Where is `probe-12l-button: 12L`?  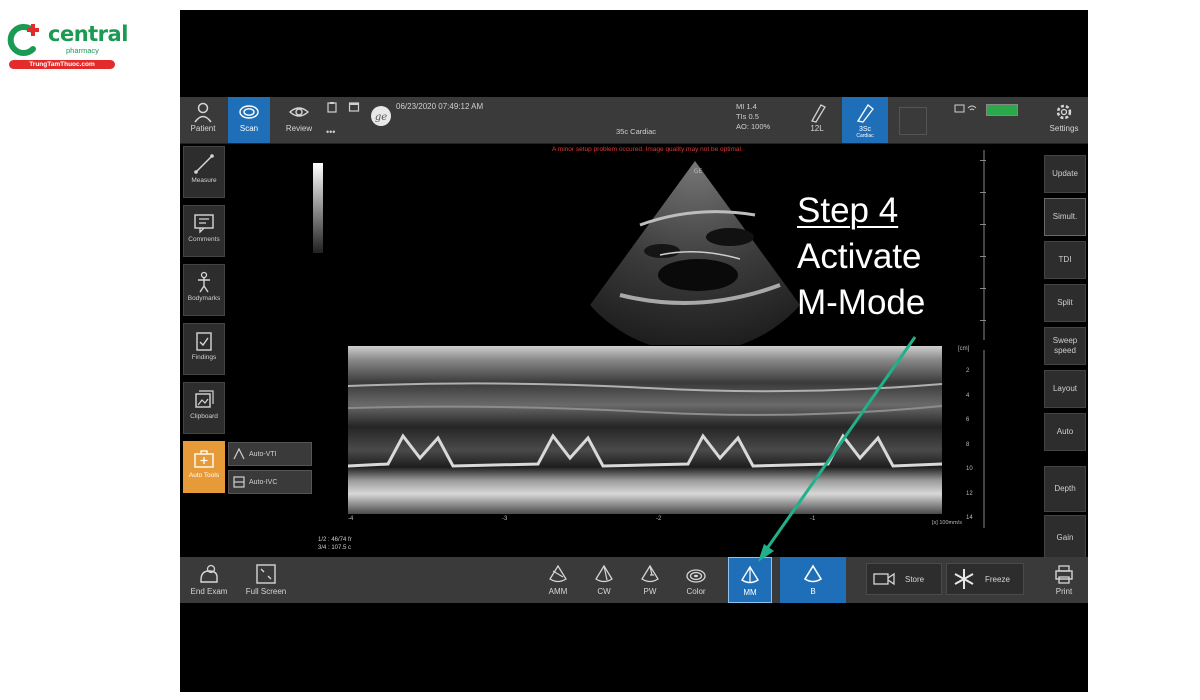 probe-12l-button: 12L is located at coordinates (817, 120).